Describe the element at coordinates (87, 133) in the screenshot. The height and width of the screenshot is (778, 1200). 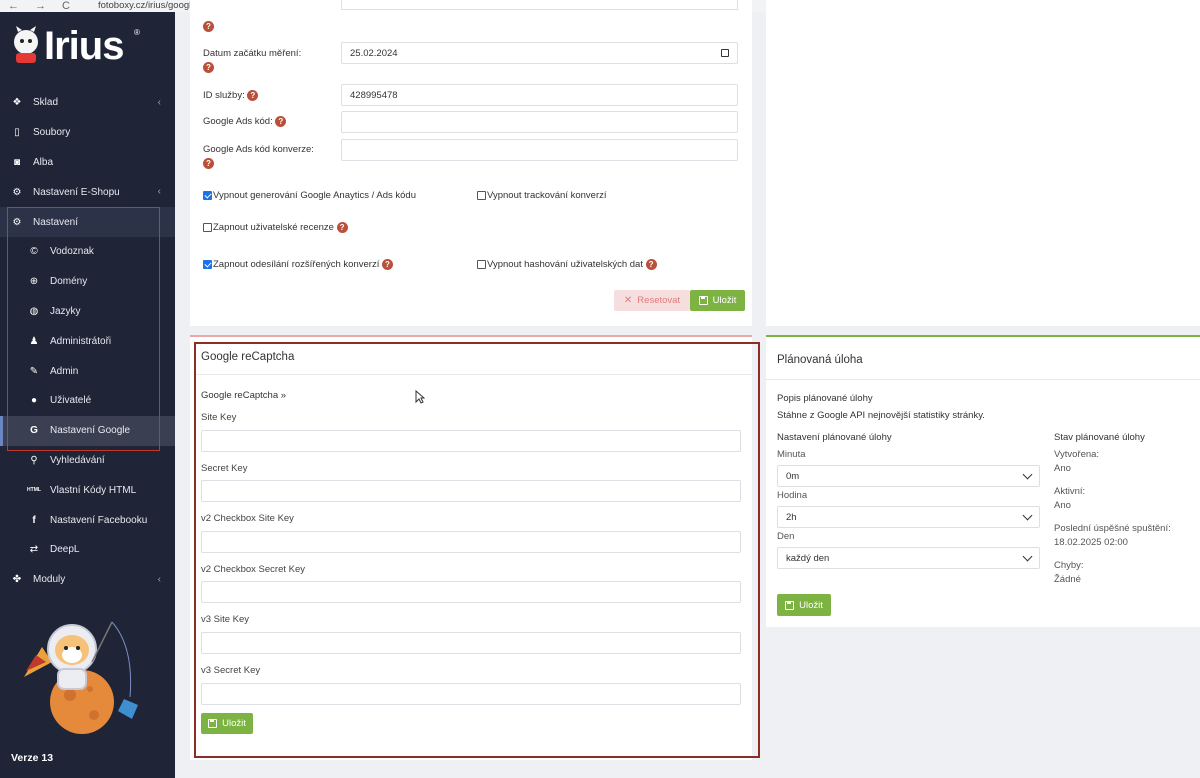
I see `sidebar-item-soubory: ▯ Soubory` at that location.